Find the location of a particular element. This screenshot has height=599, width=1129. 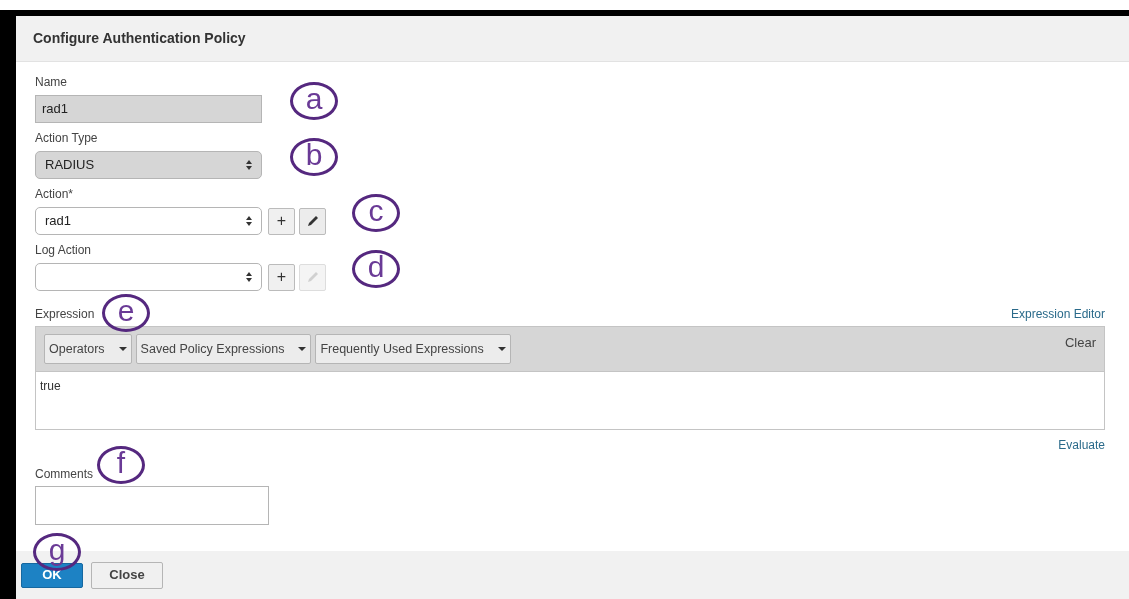

expression-editor-link: Expression Editor is located at coordinates (1057, 314).